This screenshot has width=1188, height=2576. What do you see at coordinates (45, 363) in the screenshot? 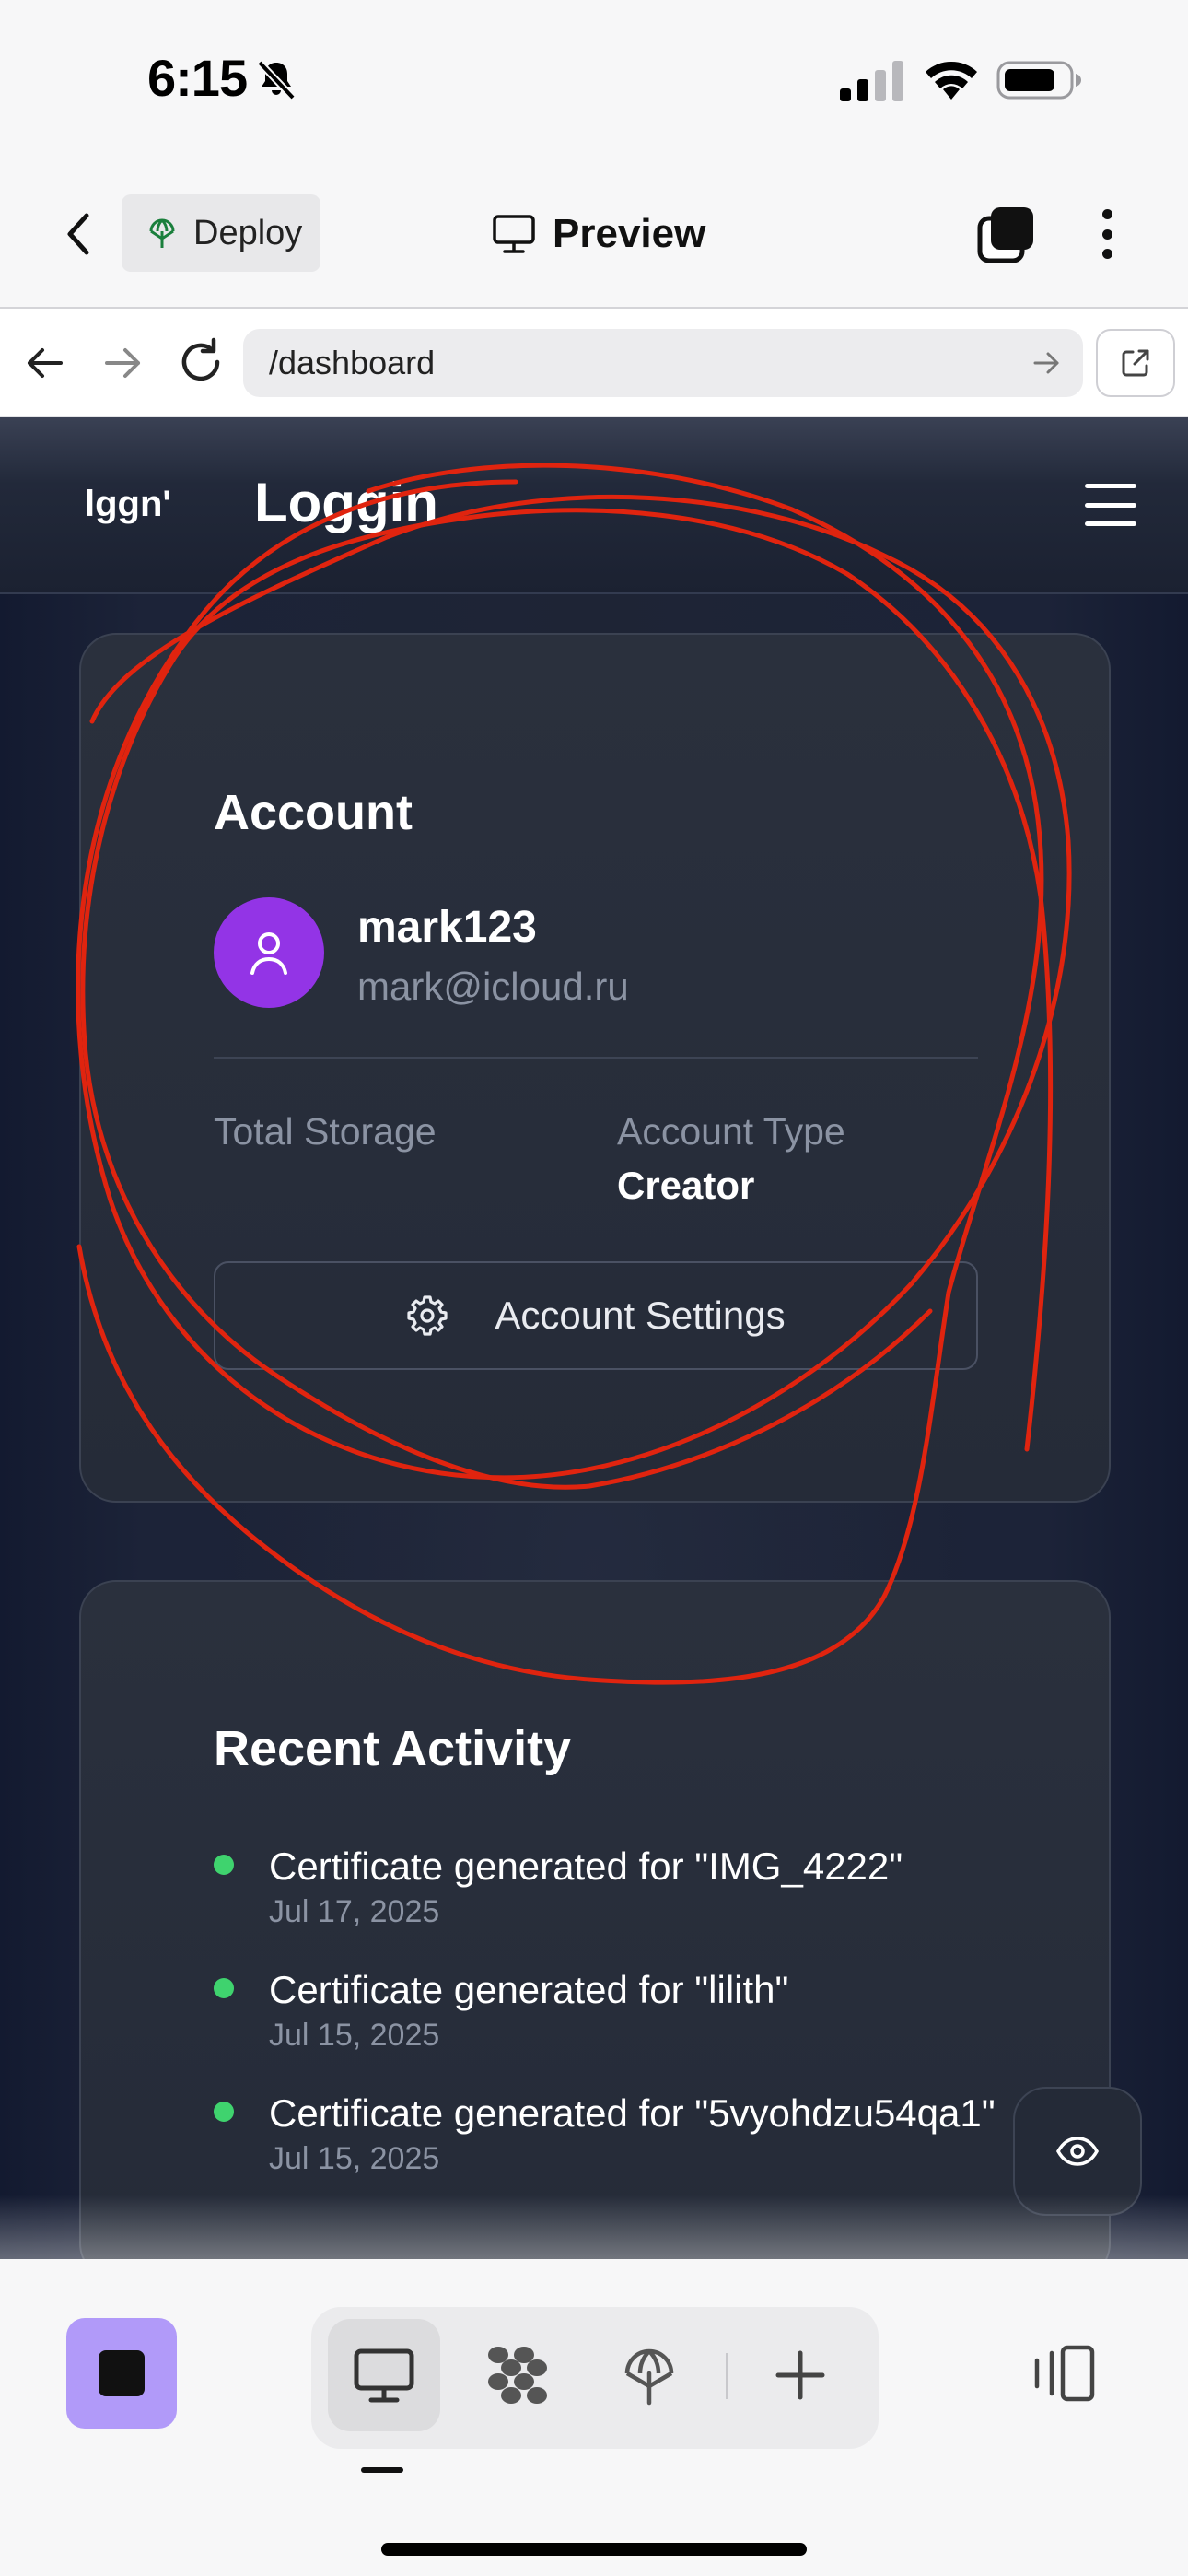
I see `arrow-left-icon` at bounding box center [45, 363].